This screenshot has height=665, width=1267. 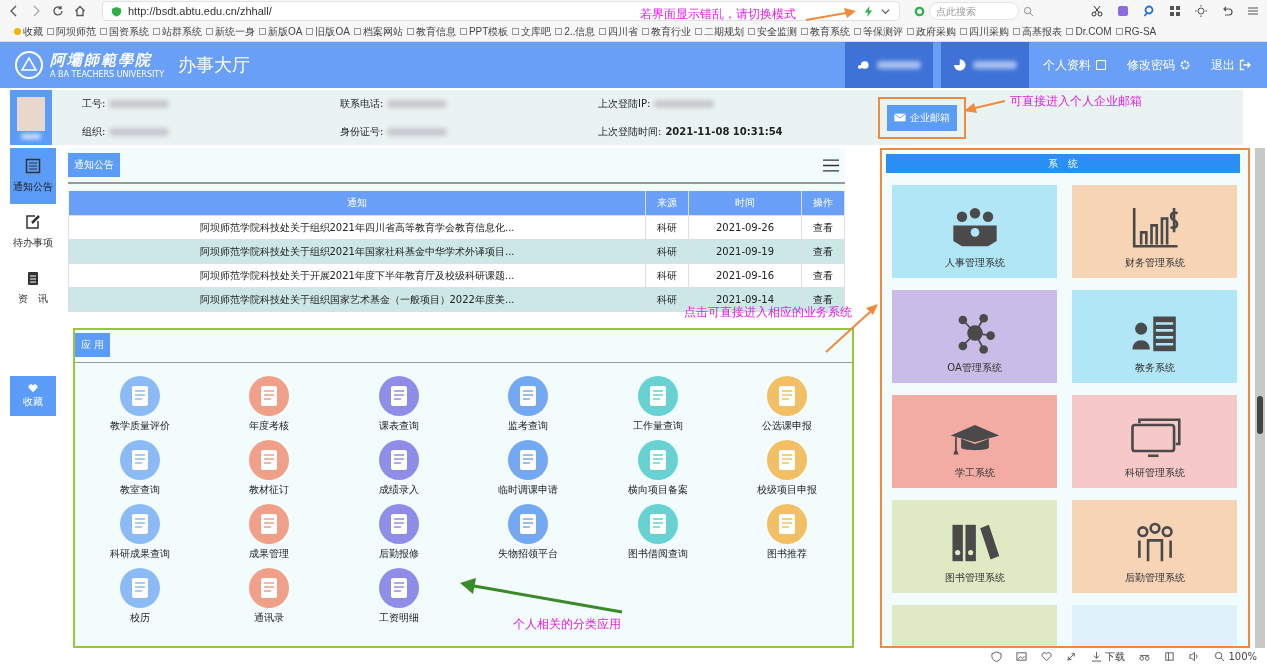 I want to click on logo-name: 阿壩師範學院, so click(x=101, y=60).